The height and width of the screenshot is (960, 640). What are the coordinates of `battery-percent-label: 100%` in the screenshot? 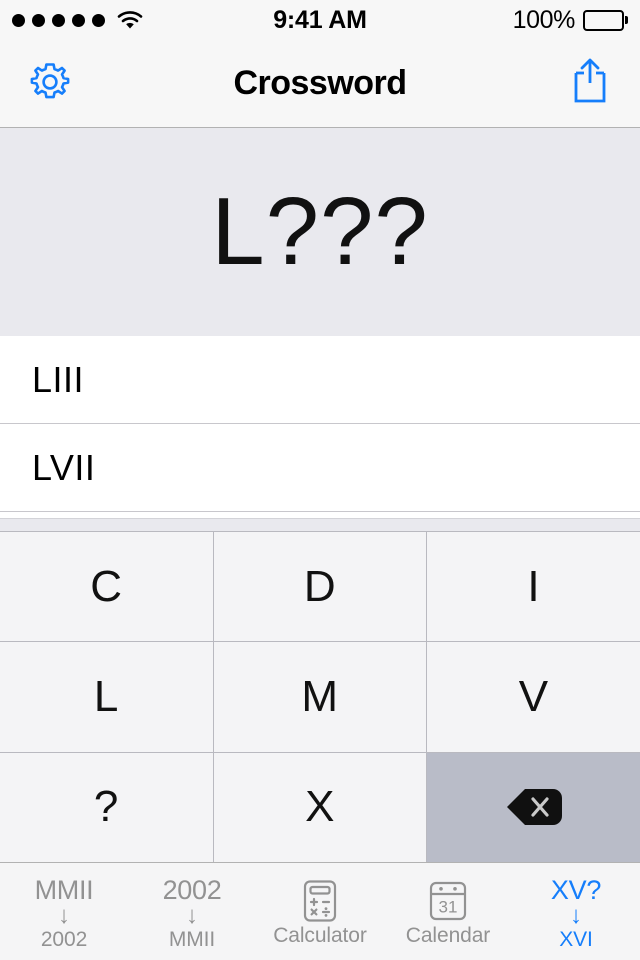 It's located at (544, 19).